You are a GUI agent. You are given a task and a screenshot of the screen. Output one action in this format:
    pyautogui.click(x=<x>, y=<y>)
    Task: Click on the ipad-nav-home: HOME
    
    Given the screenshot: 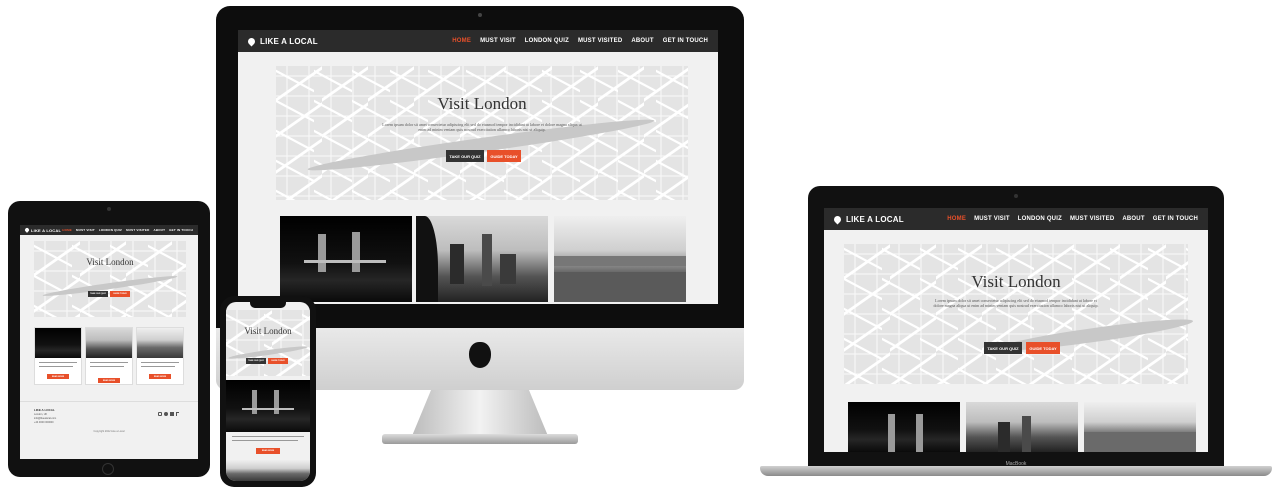 What is the action you would take?
    pyautogui.click(x=67, y=230)
    